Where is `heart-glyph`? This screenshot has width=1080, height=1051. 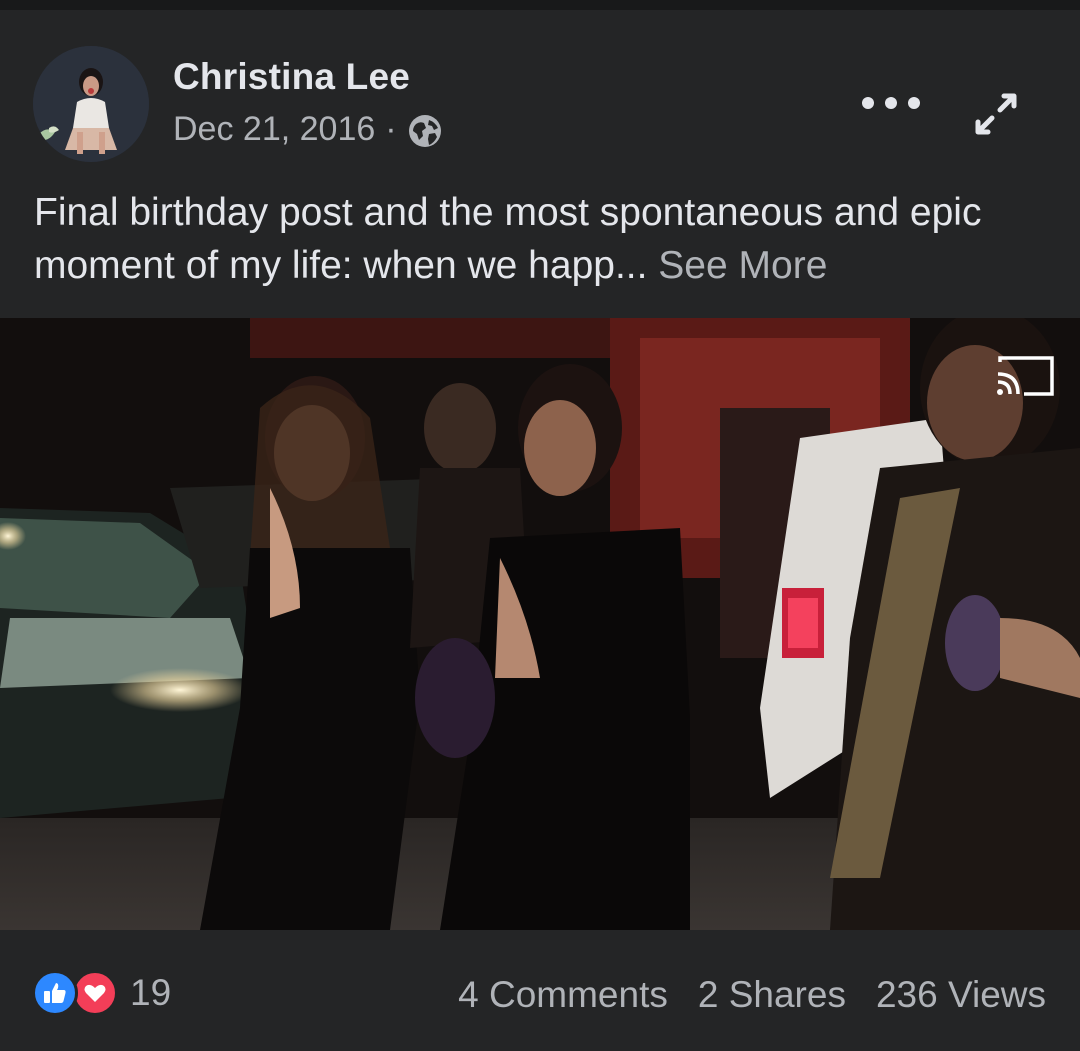 heart-glyph is located at coordinates (95, 993).